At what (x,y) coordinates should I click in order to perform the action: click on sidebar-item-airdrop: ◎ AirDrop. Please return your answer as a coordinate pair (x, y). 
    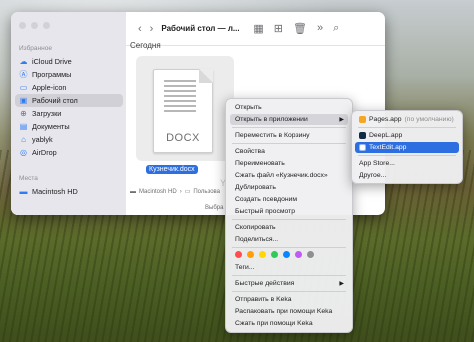
    Looking at the image, I should click on (69, 152).